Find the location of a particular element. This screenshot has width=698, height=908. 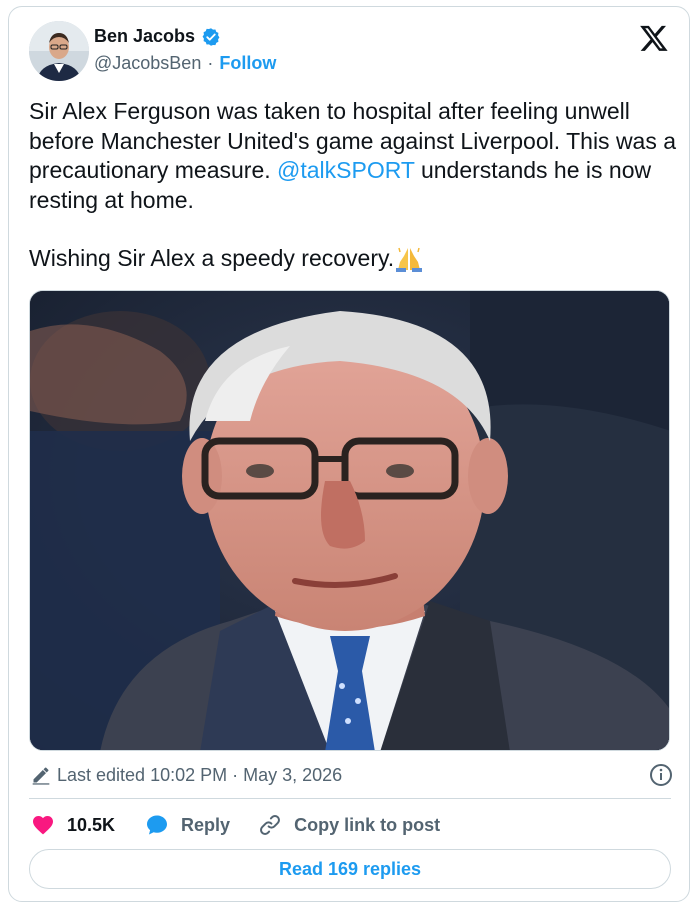

divider is located at coordinates (350, 798).